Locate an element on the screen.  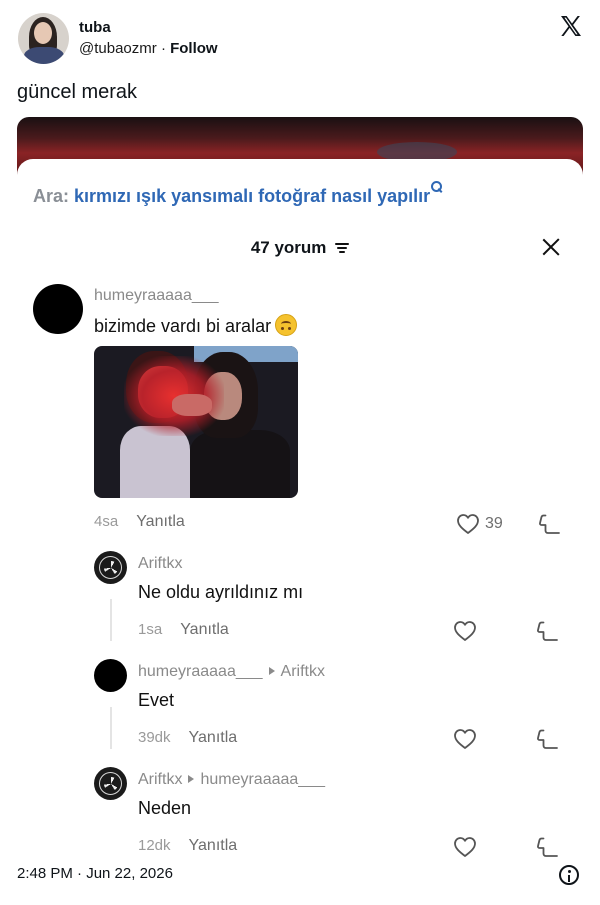
author-handle: @tubaozmr is located at coordinates (118, 48).